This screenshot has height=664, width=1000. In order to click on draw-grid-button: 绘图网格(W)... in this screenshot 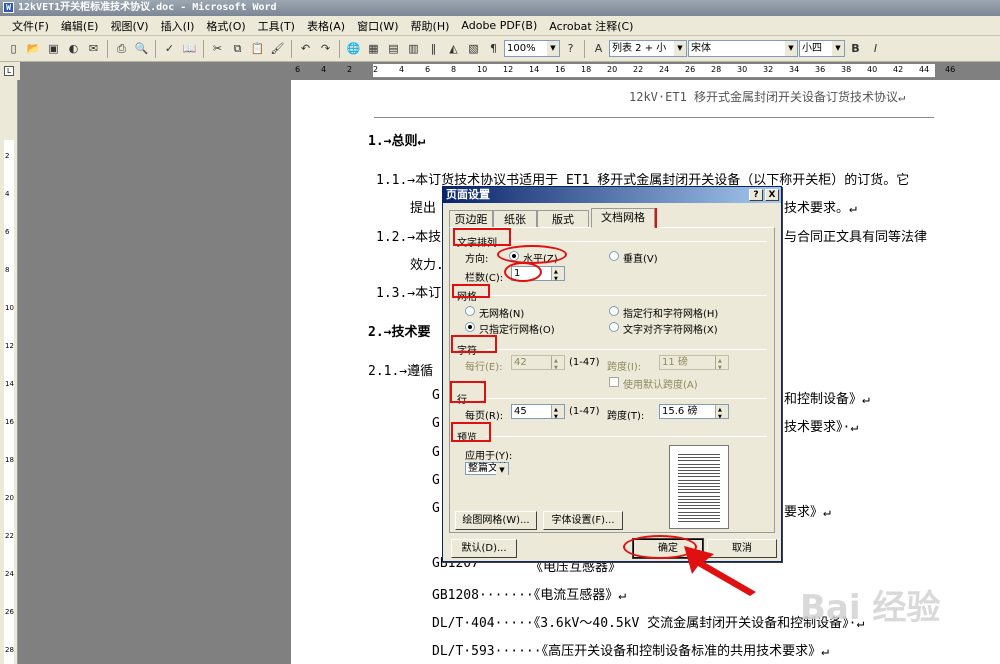, I will do `click(496, 520)`.